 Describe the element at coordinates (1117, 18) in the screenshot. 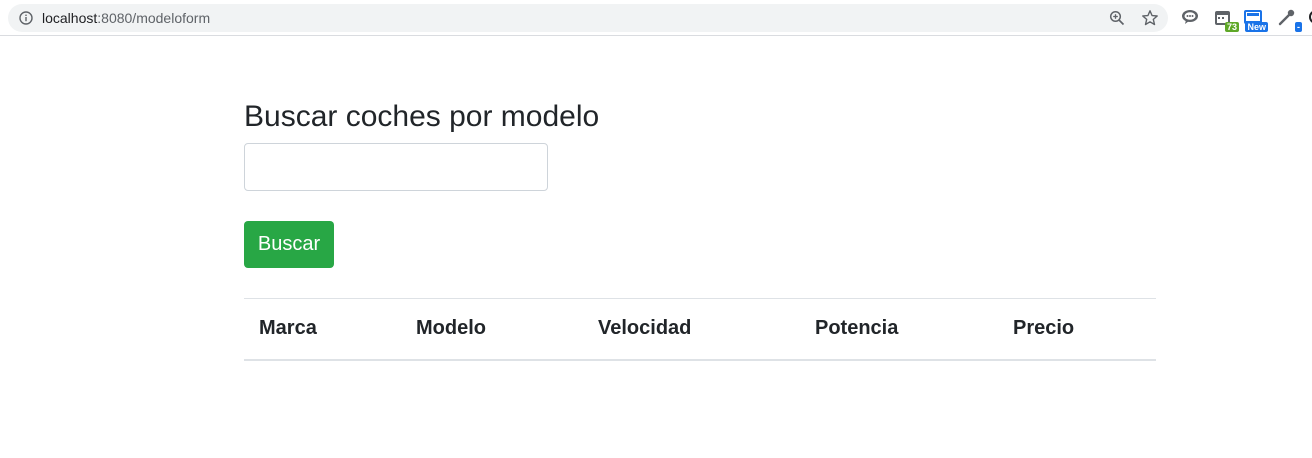

I see `zoom-icon` at that location.